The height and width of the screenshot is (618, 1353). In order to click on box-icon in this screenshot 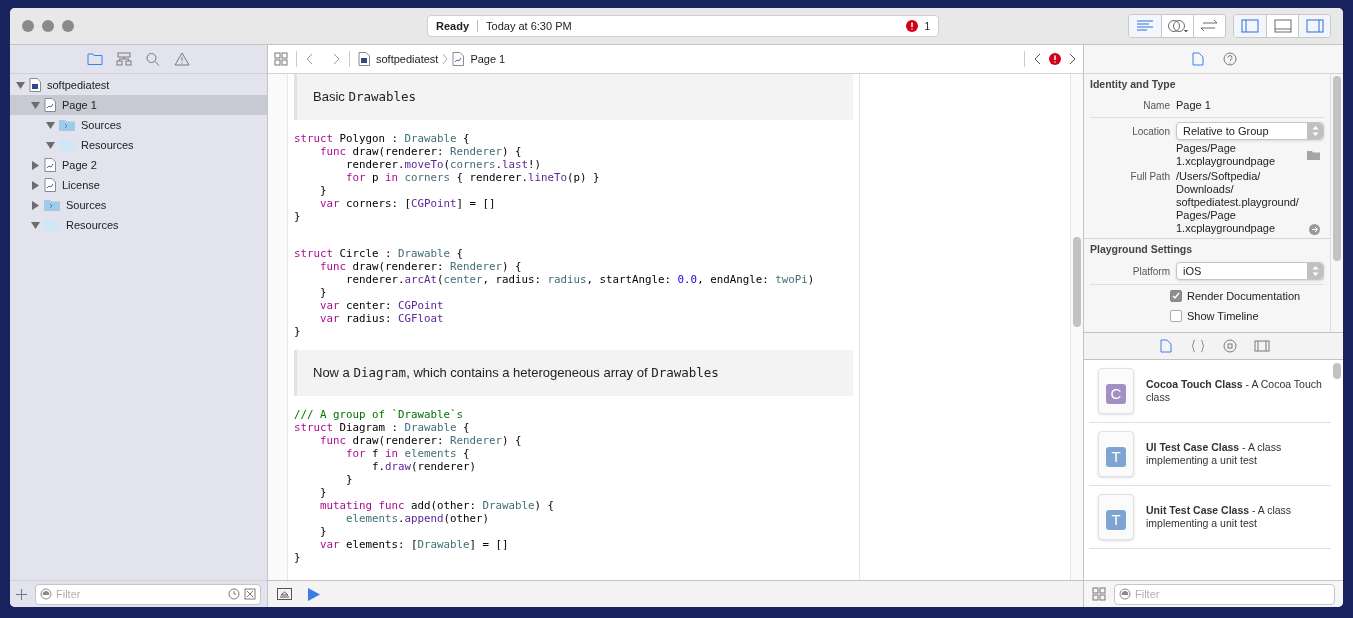, I will do `click(250, 594)`.